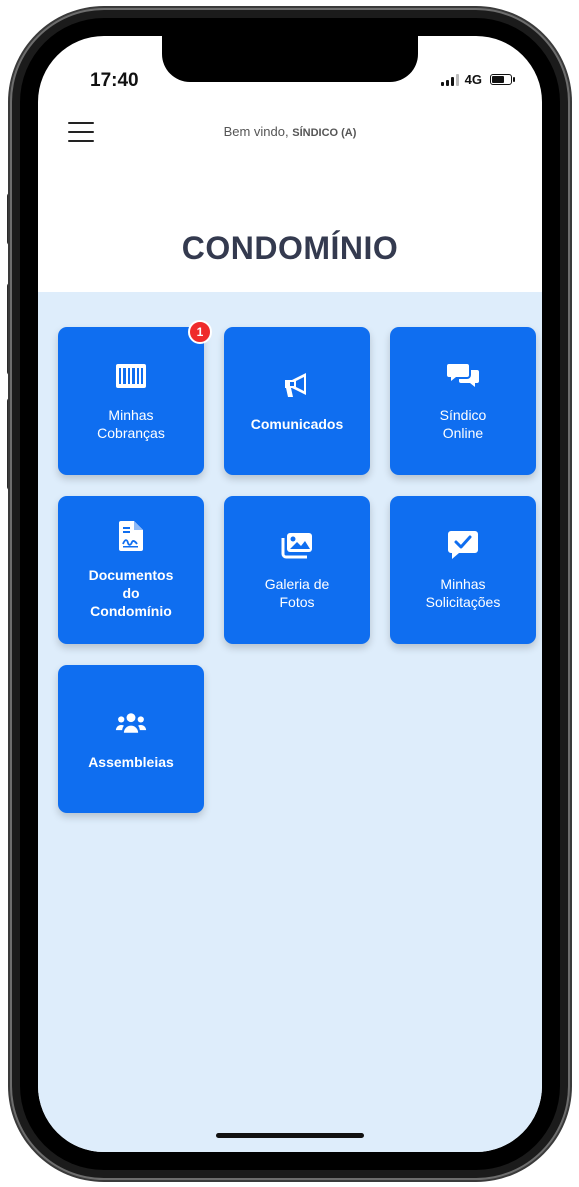 This screenshot has width=579, height=1187. What do you see at coordinates (131, 762) in the screenshot?
I see `tile-label: Assembleias` at bounding box center [131, 762].